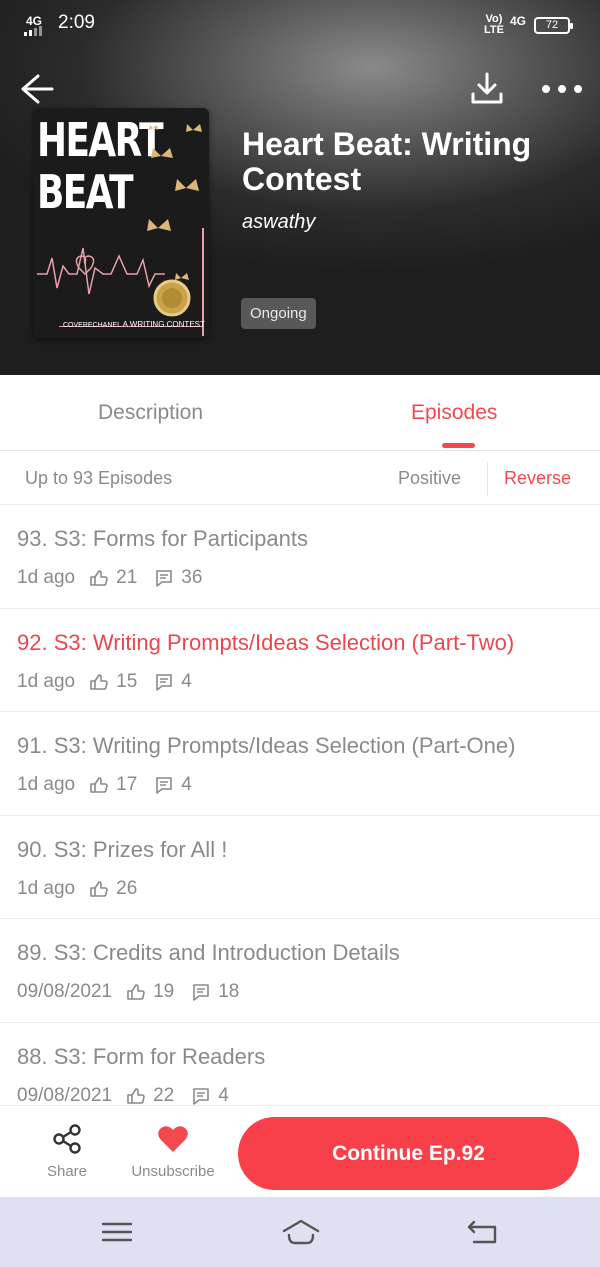  What do you see at coordinates (141, 1056) in the screenshot?
I see `episode-title: 88. S3: Form for Readers` at bounding box center [141, 1056].